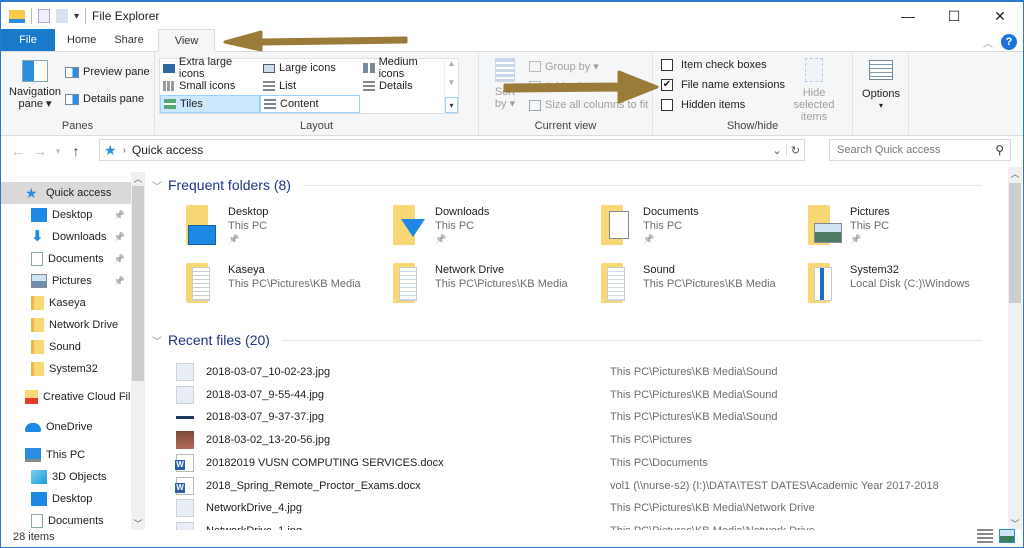  What do you see at coordinates (210, 104) in the screenshot?
I see `layout-tiles: Tiles` at bounding box center [210, 104].